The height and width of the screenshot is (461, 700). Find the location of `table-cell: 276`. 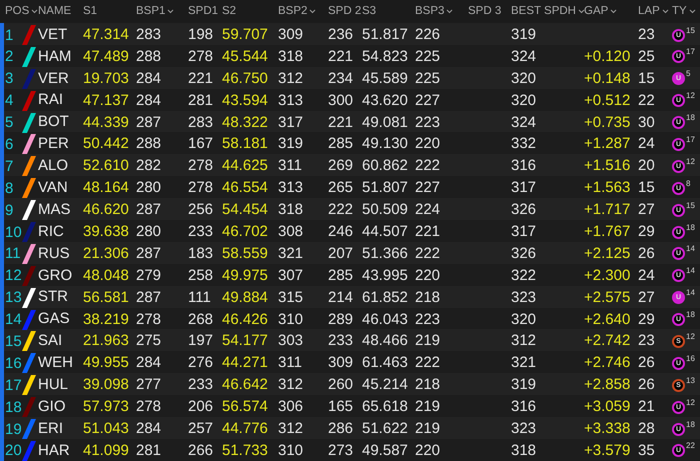

table-cell: 276 is located at coordinates (201, 363).